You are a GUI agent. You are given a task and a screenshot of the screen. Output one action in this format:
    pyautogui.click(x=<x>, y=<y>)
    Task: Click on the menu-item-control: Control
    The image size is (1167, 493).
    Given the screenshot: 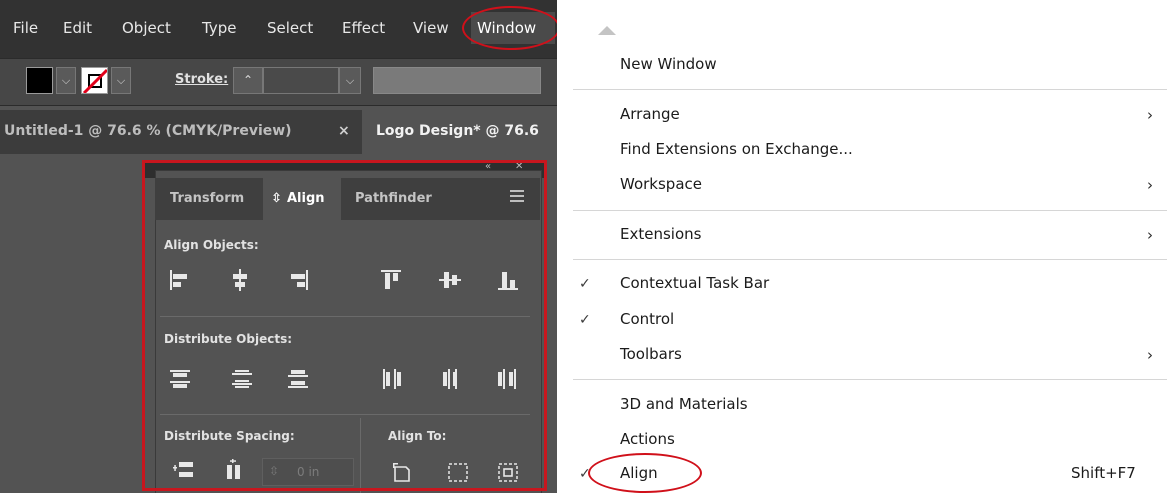 What is the action you would take?
    pyautogui.click(x=647, y=319)
    